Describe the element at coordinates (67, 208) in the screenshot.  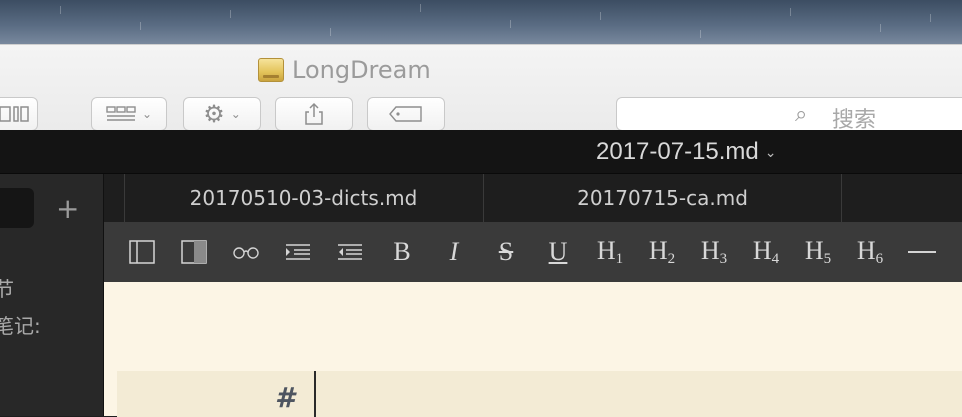
I see `add-note-button: +` at that location.